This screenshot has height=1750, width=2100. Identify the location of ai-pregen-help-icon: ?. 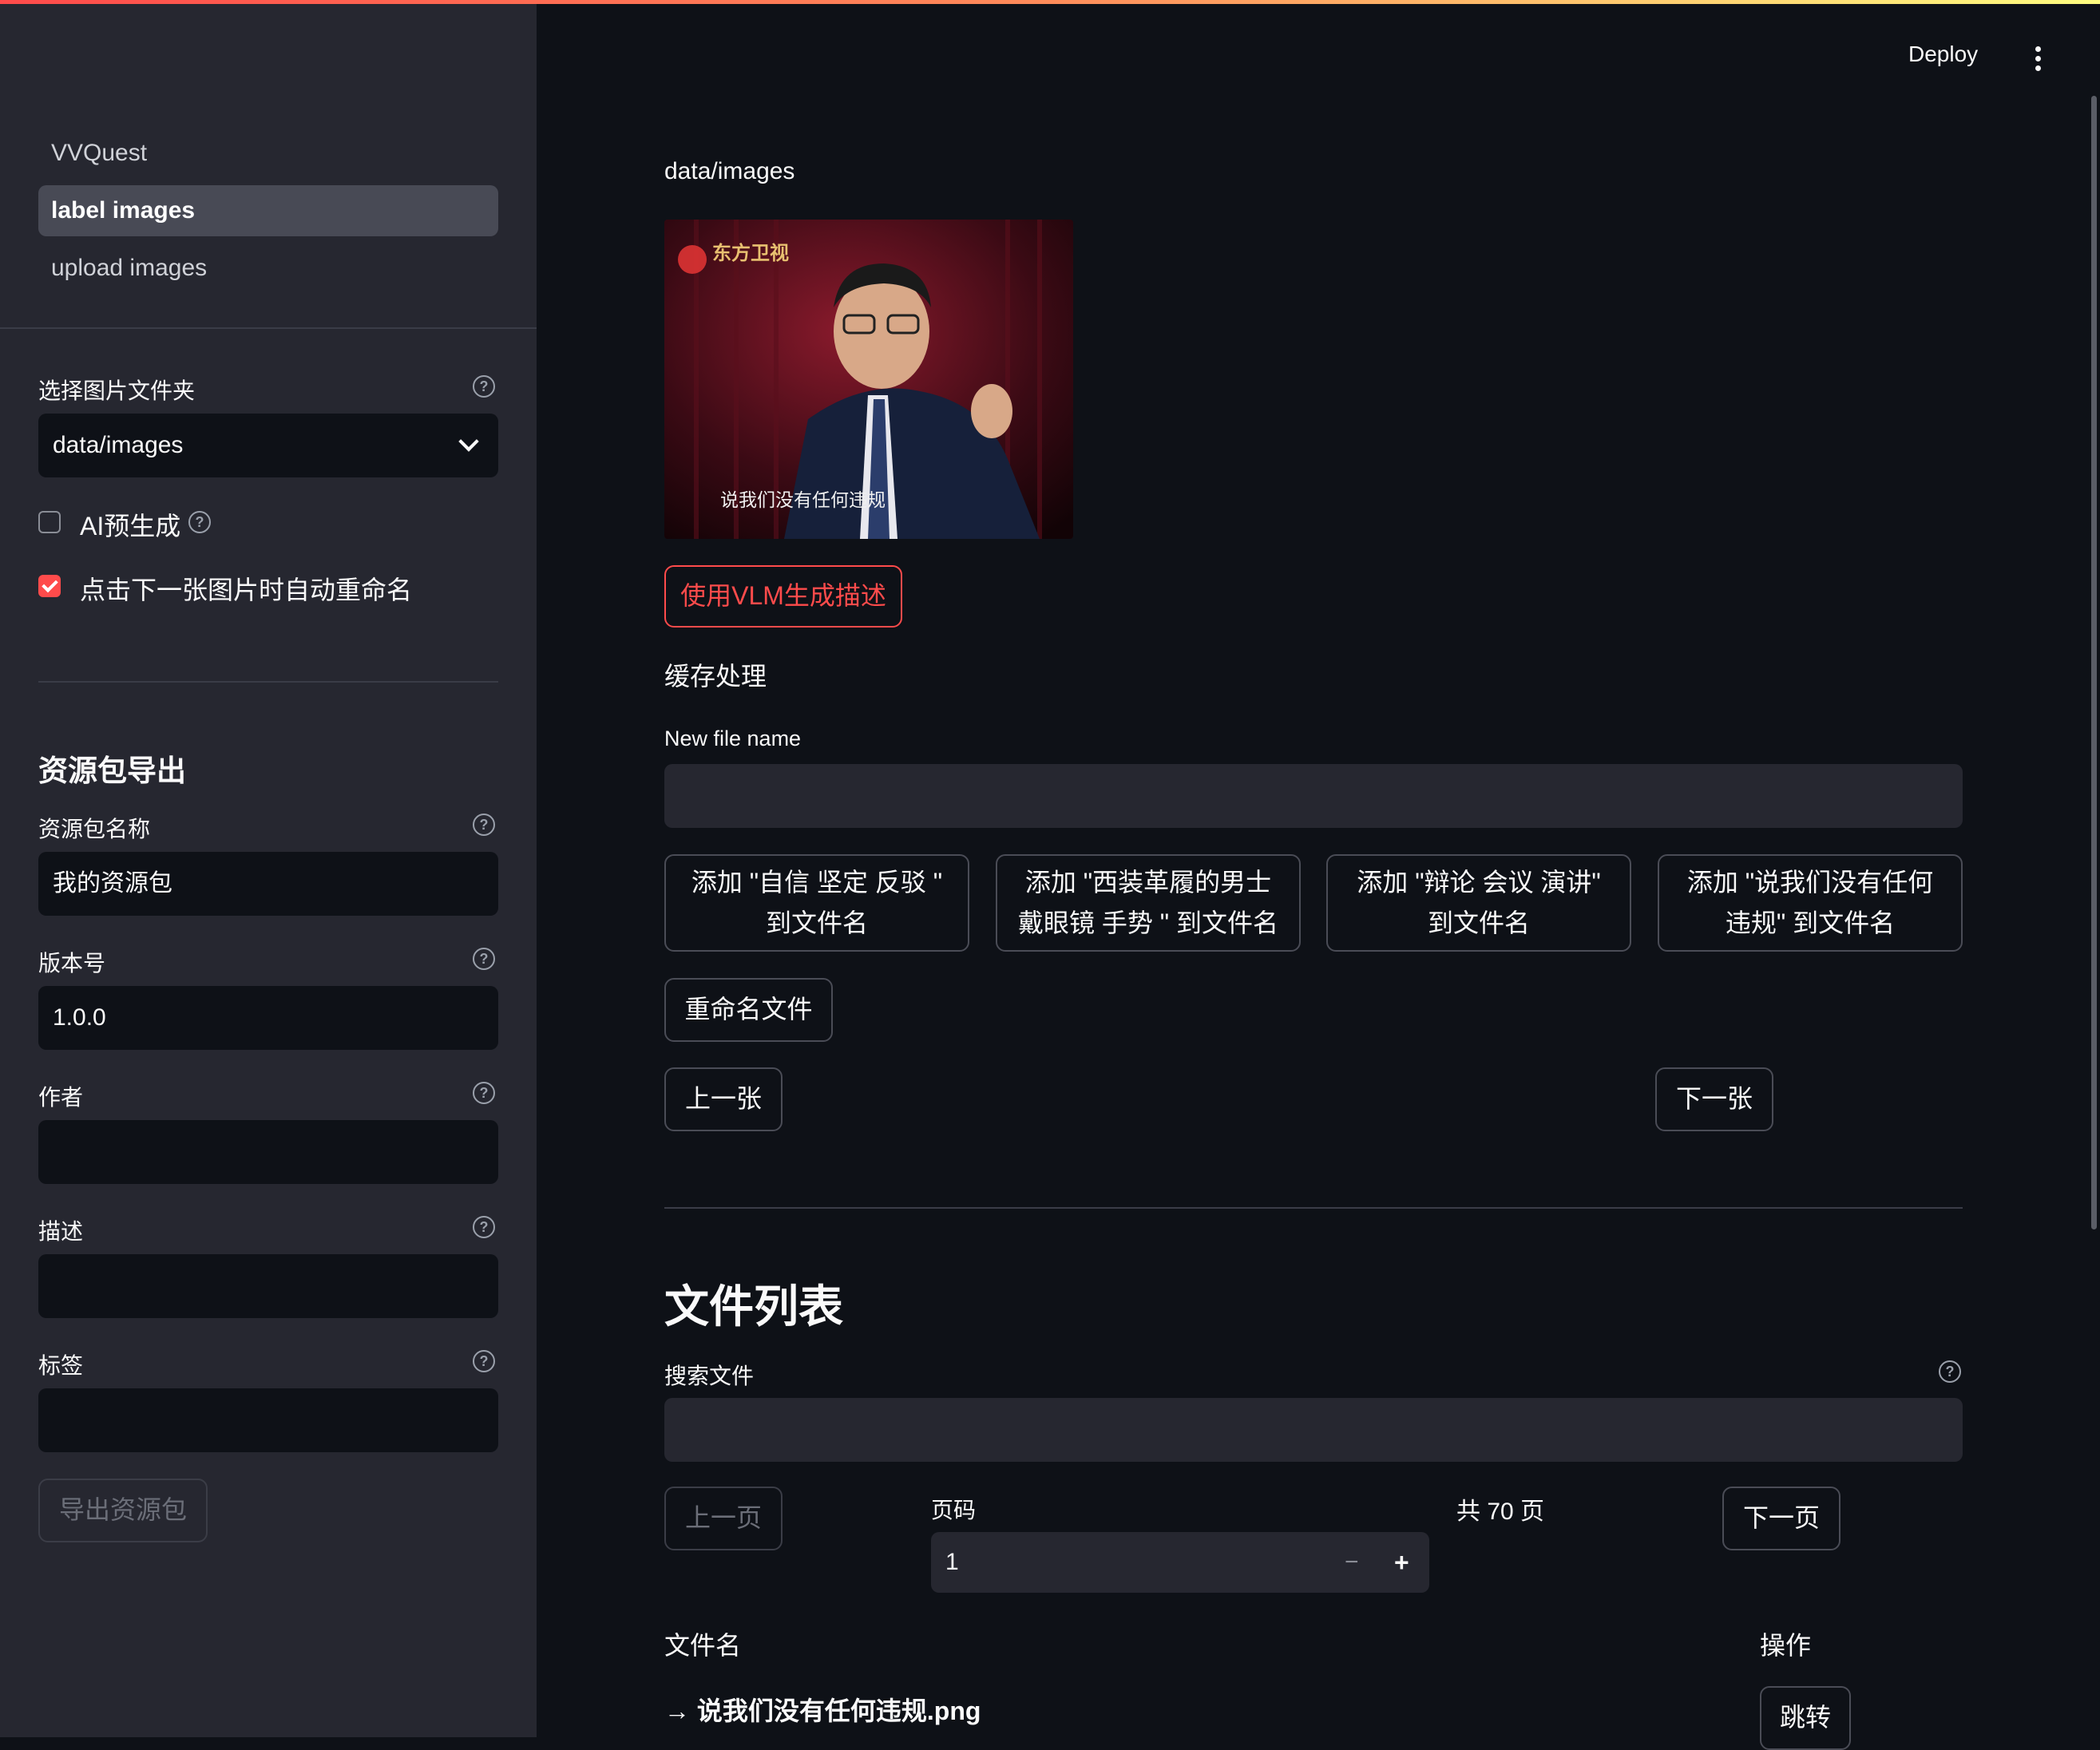
(199, 522).